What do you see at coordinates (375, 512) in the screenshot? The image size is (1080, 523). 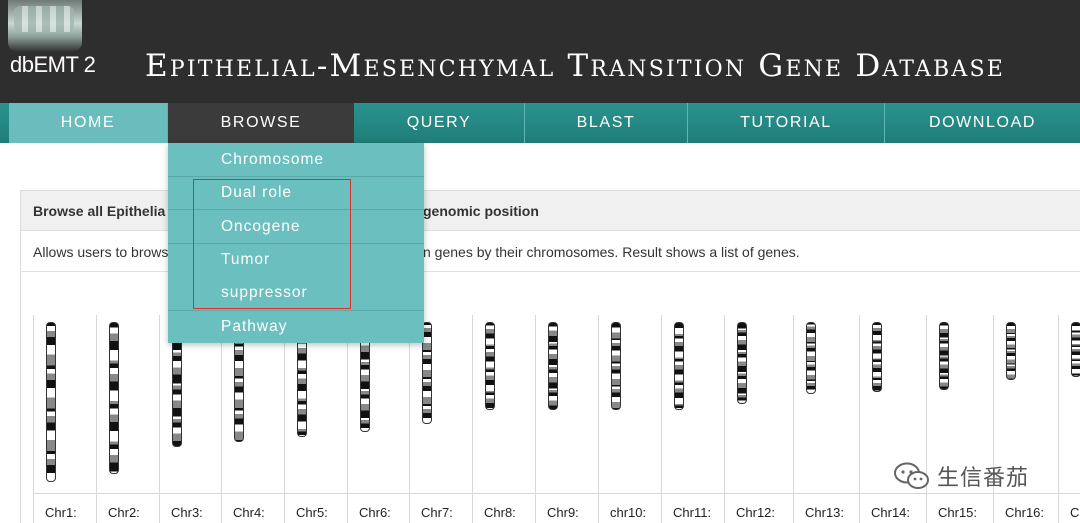 I see `chromosome-label: Chr6:` at bounding box center [375, 512].